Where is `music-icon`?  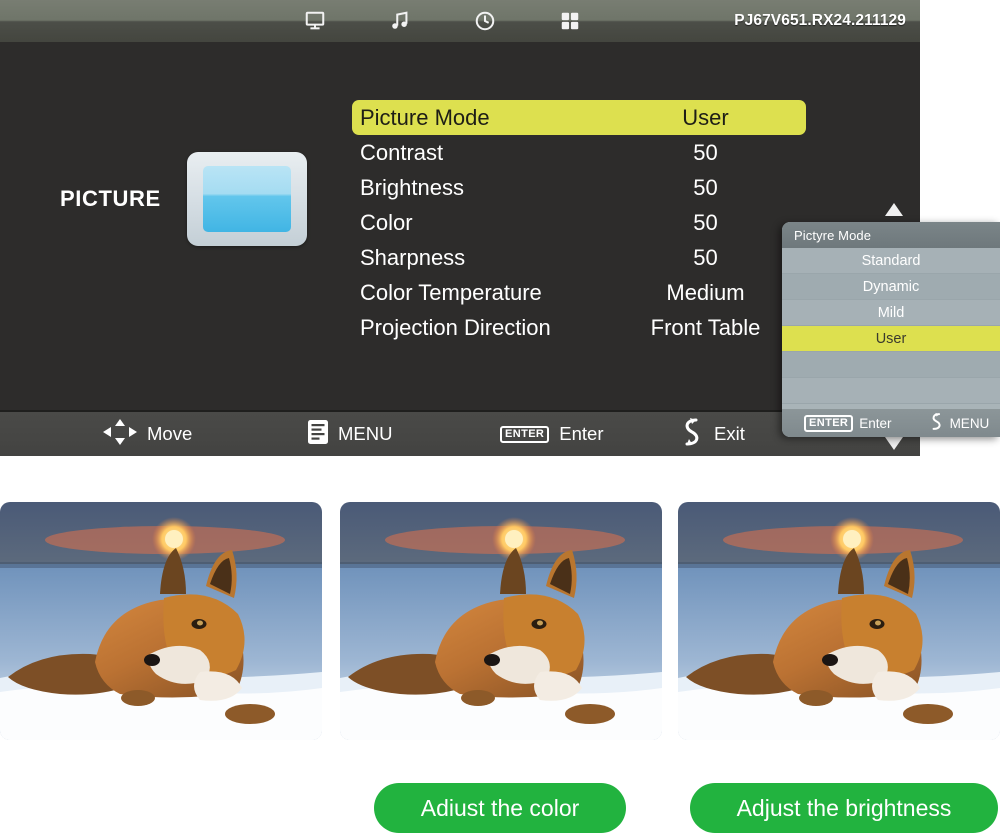 music-icon is located at coordinates (400, 21).